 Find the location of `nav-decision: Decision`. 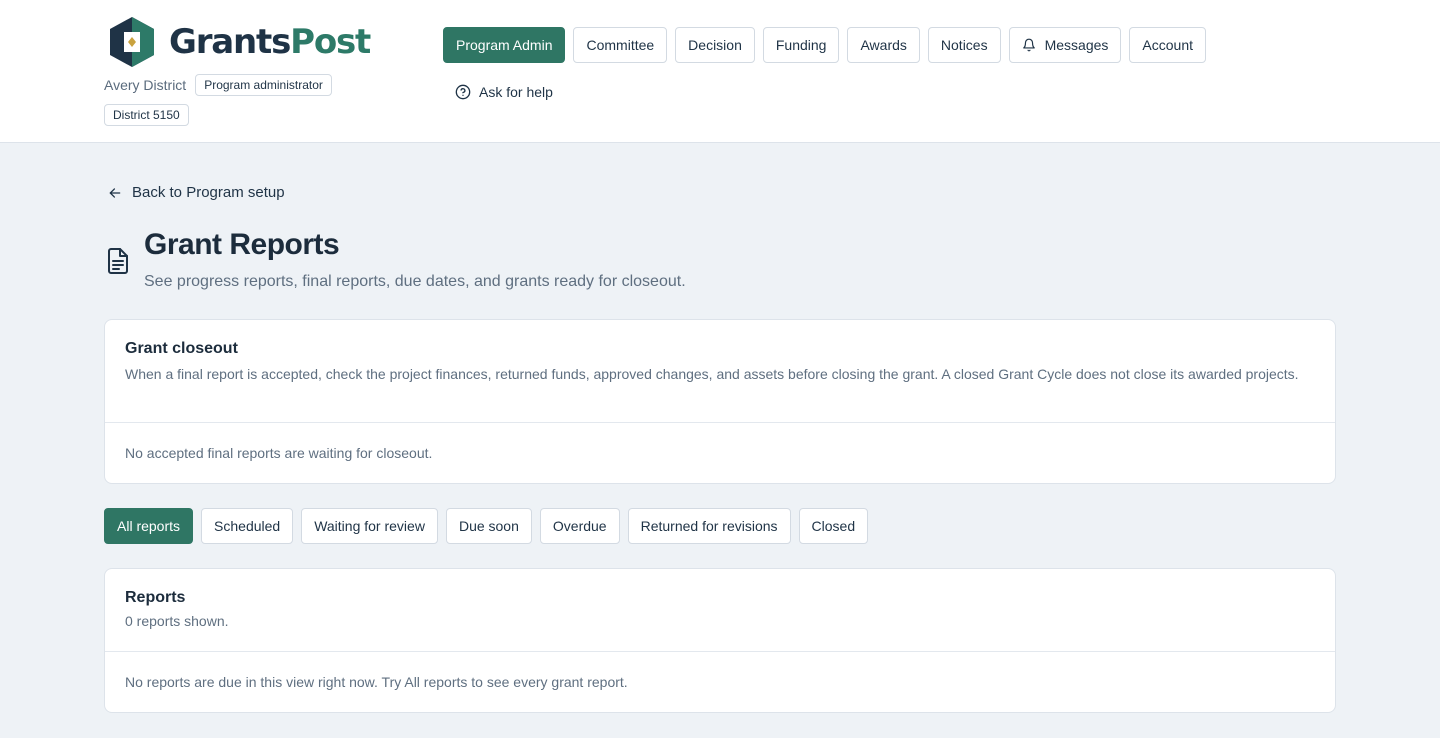

nav-decision: Decision is located at coordinates (715, 45).